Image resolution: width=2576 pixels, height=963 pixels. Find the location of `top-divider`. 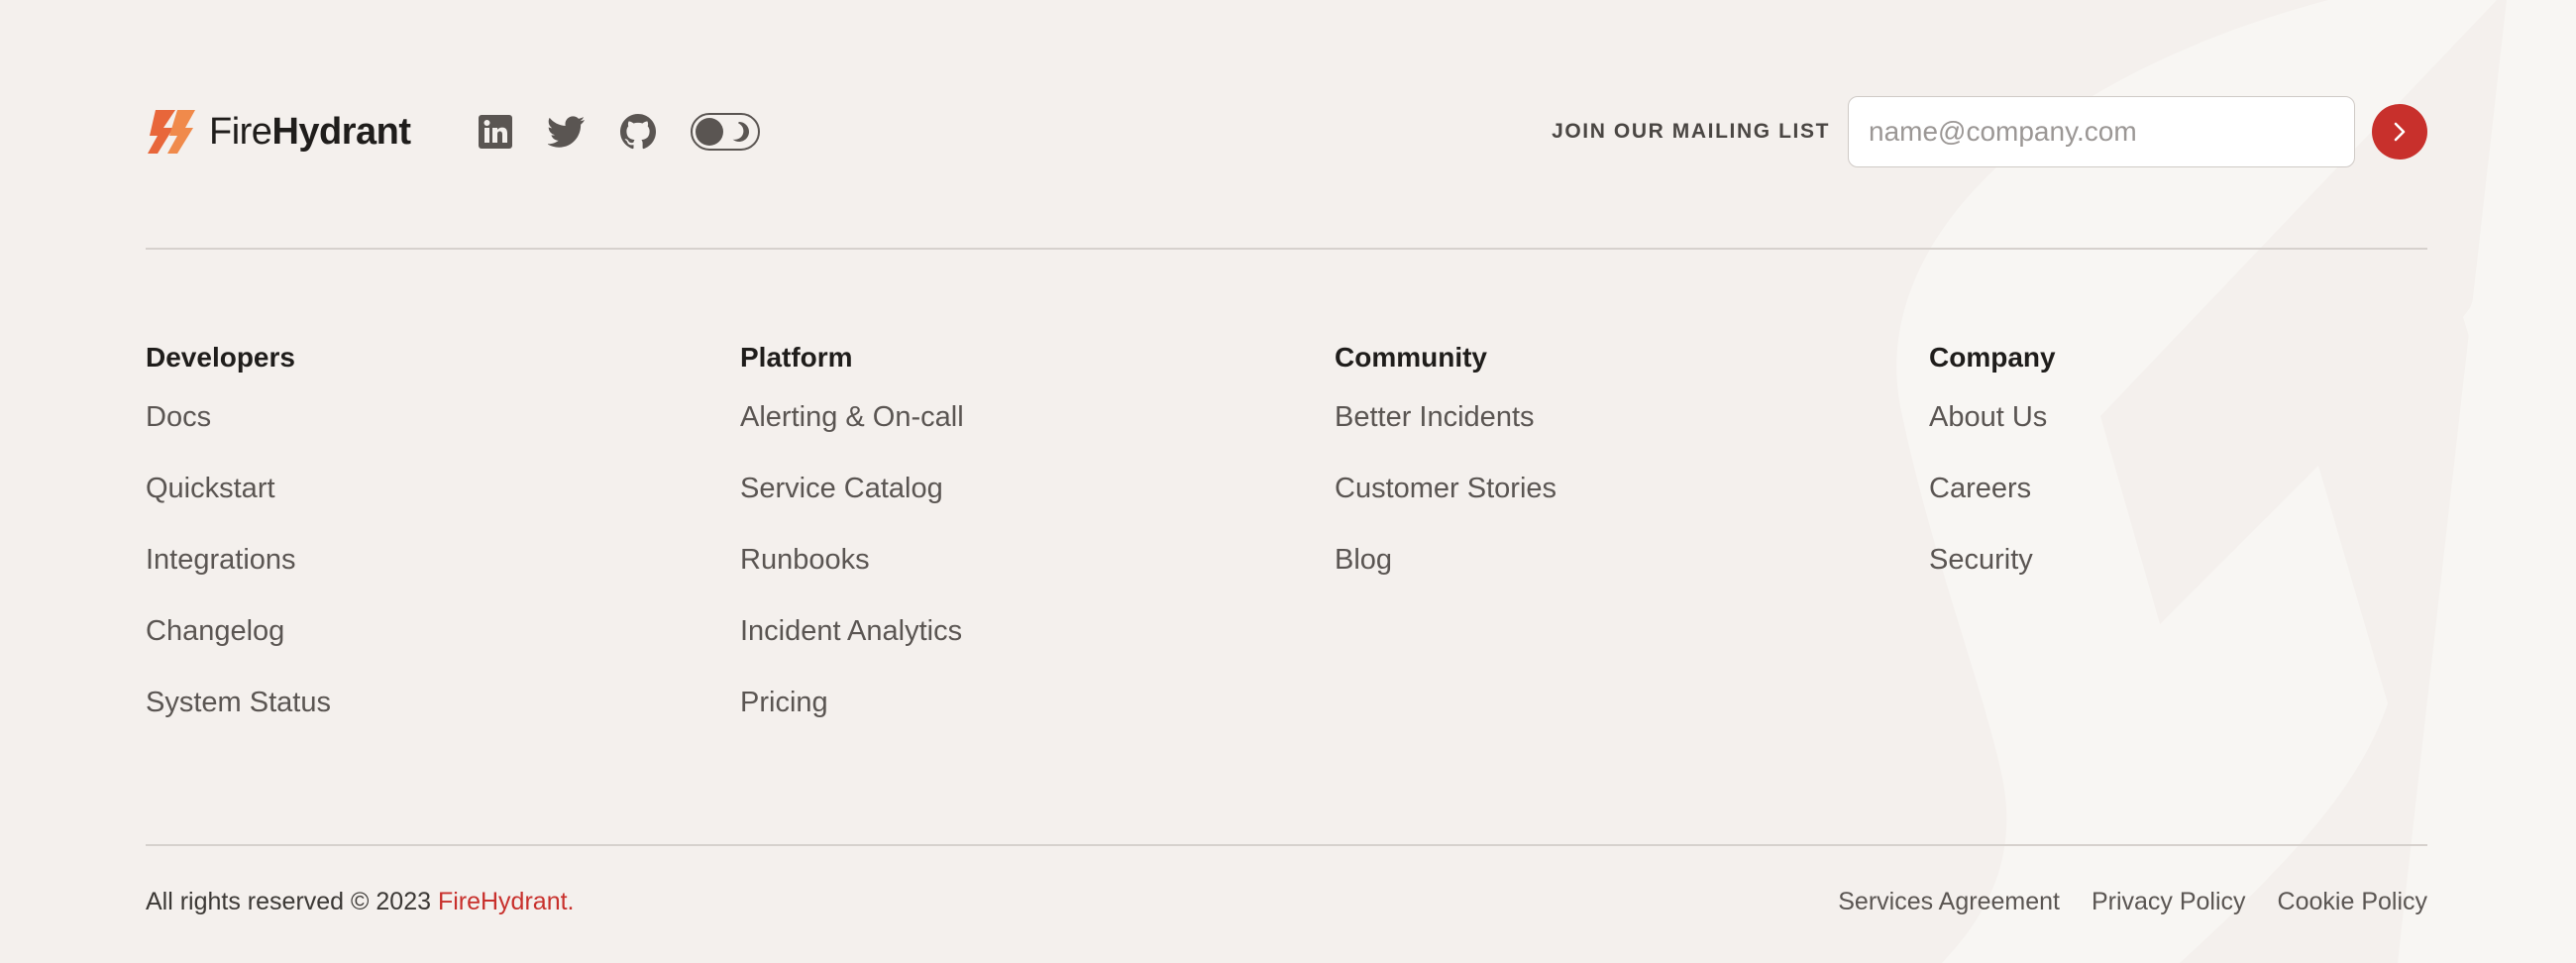

top-divider is located at coordinates (1286, 249).